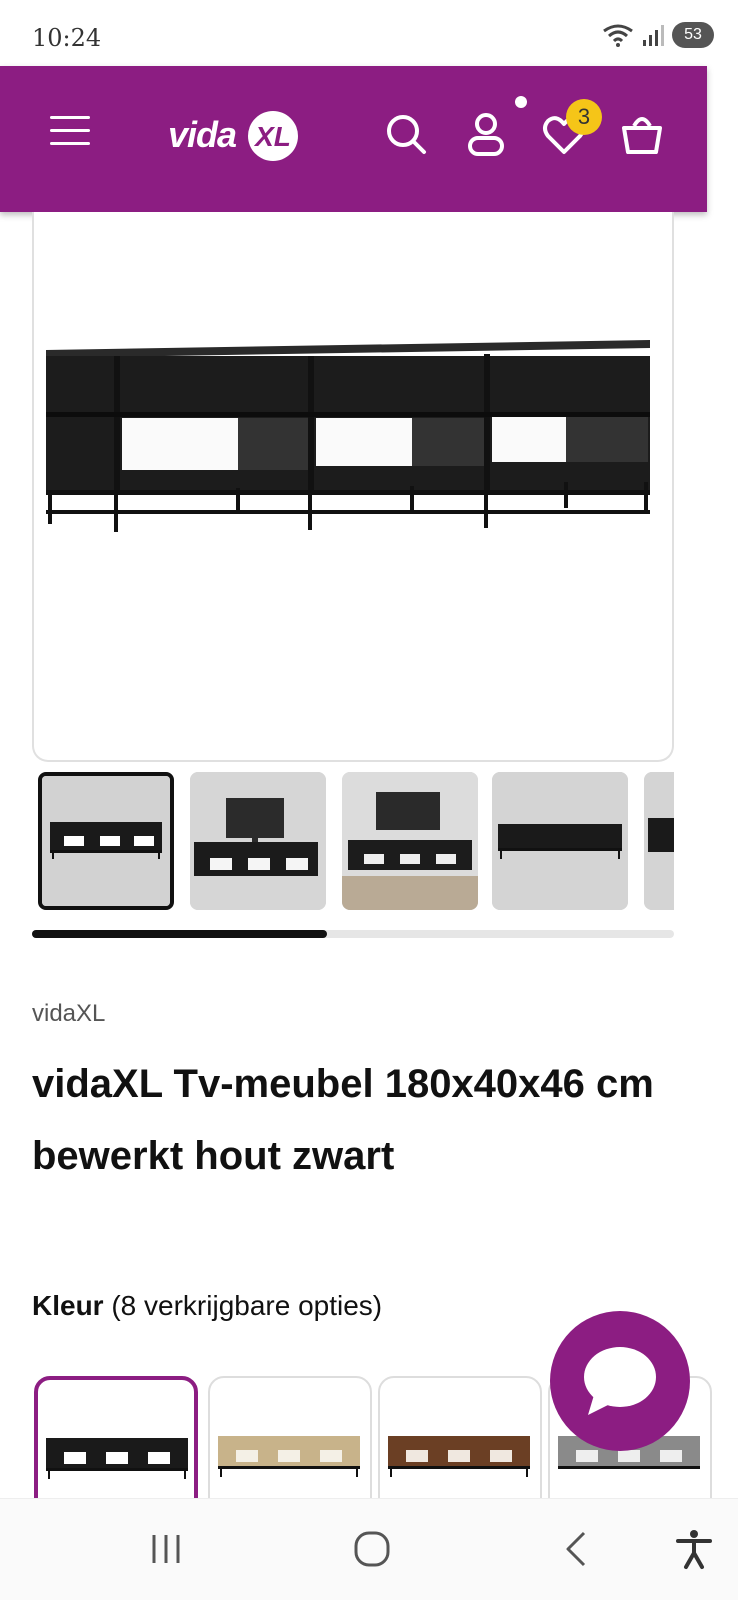 The width and height of the screenshot is (738, 1600). What do you see at coordinates (348, 436) in the screenshot?
I see `tv-cabinet-image` at bounding box center [348, 436].